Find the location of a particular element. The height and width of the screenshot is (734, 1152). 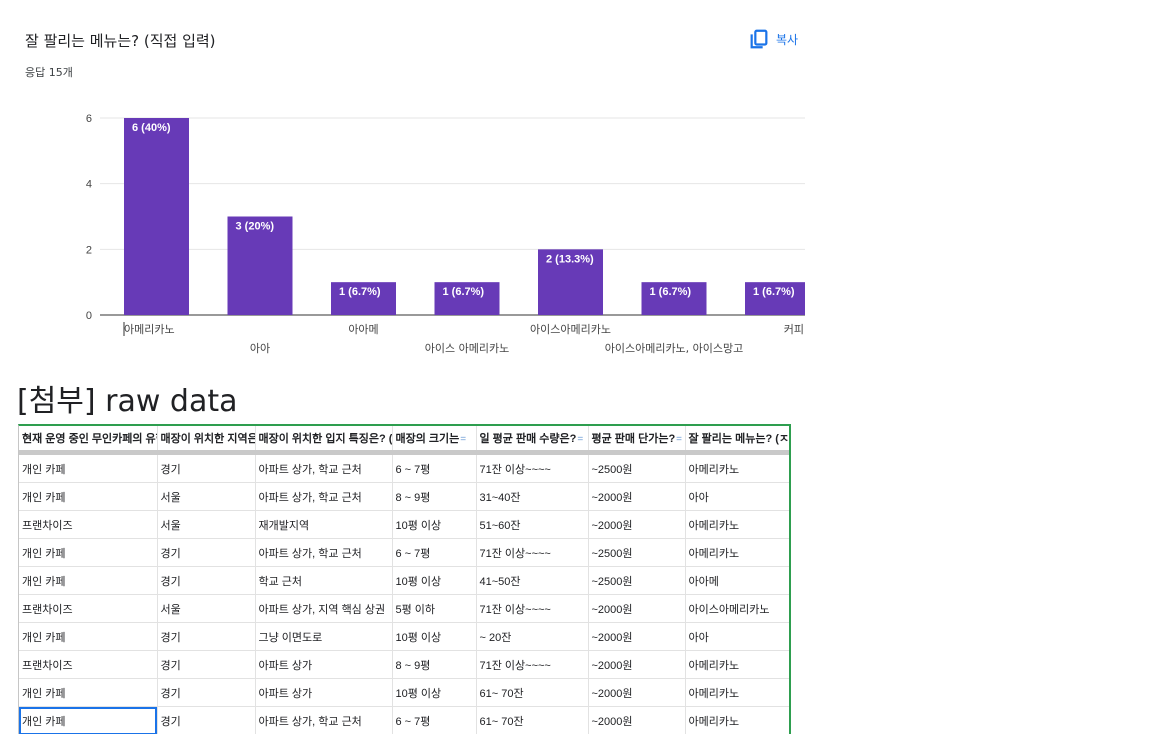

table-cell: 그냥 이면도로 is located at coordinates (323, 637).